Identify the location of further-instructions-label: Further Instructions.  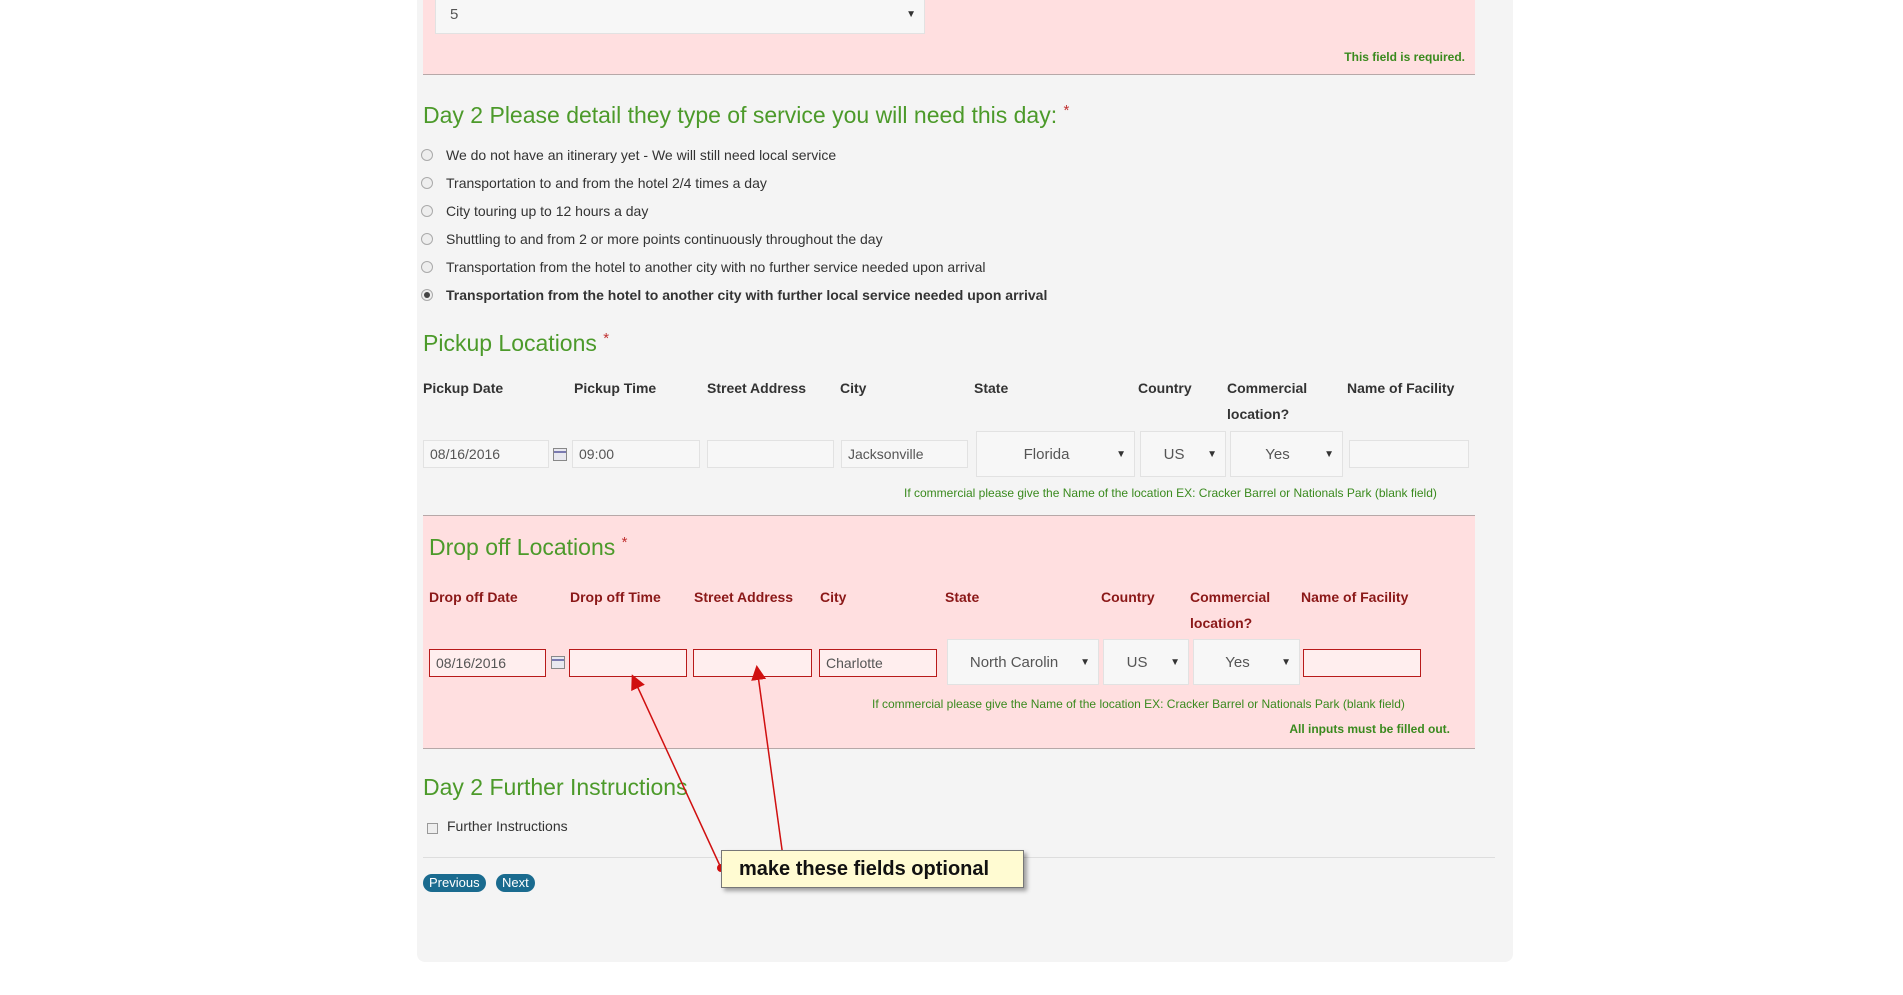
(507, 826).